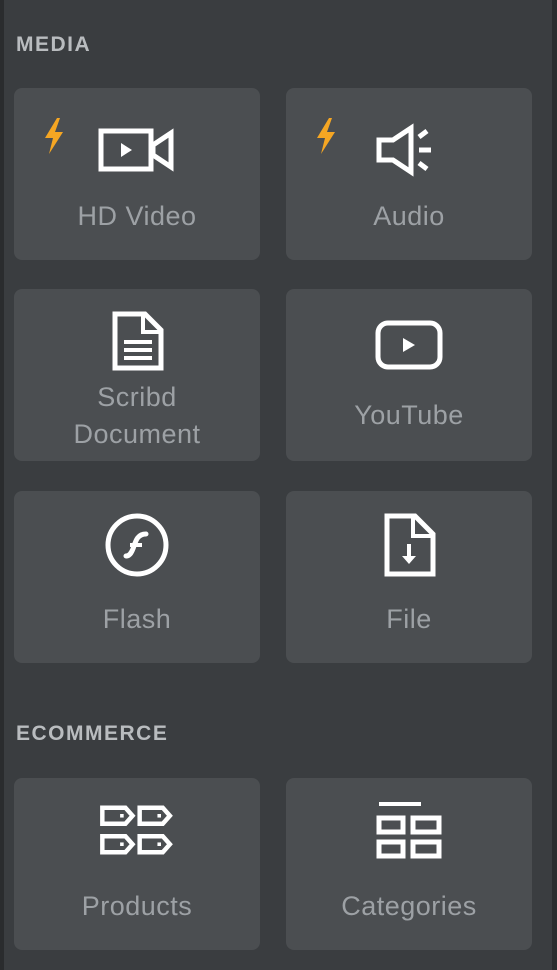 The image size is (557, 970). What do you see at coordinates (137, 150) in the screenshot?
I see `video-camera-icon` at bounding box center [137, 150].